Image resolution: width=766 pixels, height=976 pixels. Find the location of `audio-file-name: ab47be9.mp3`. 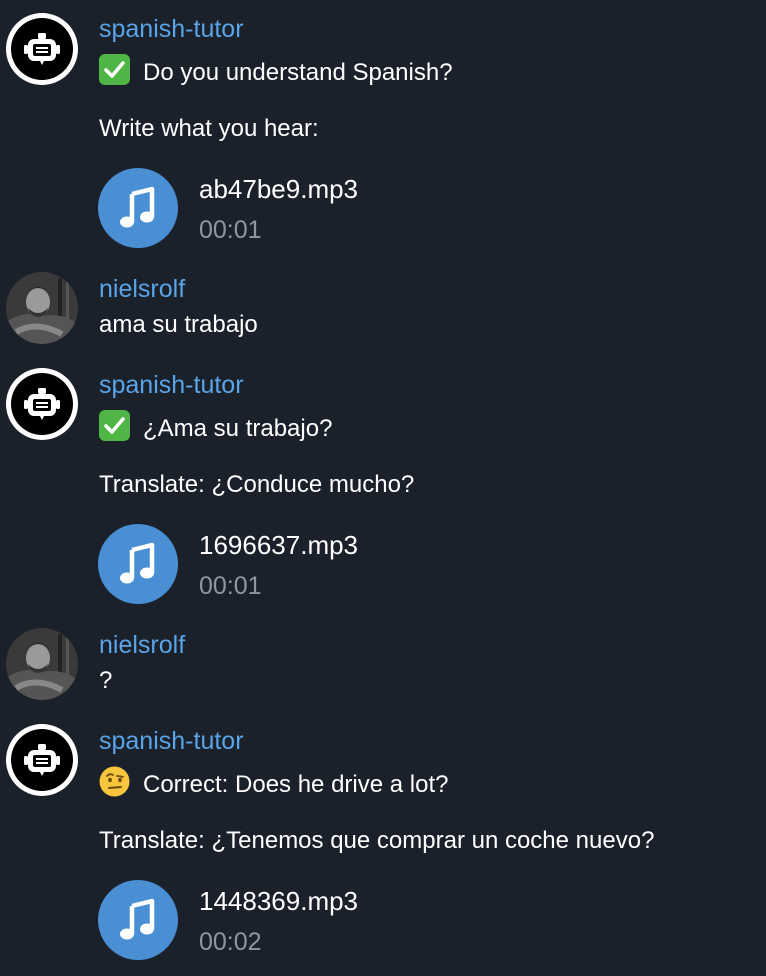

audio-file-name: ab47be9.mp3 is located at coordinates (279, 189).